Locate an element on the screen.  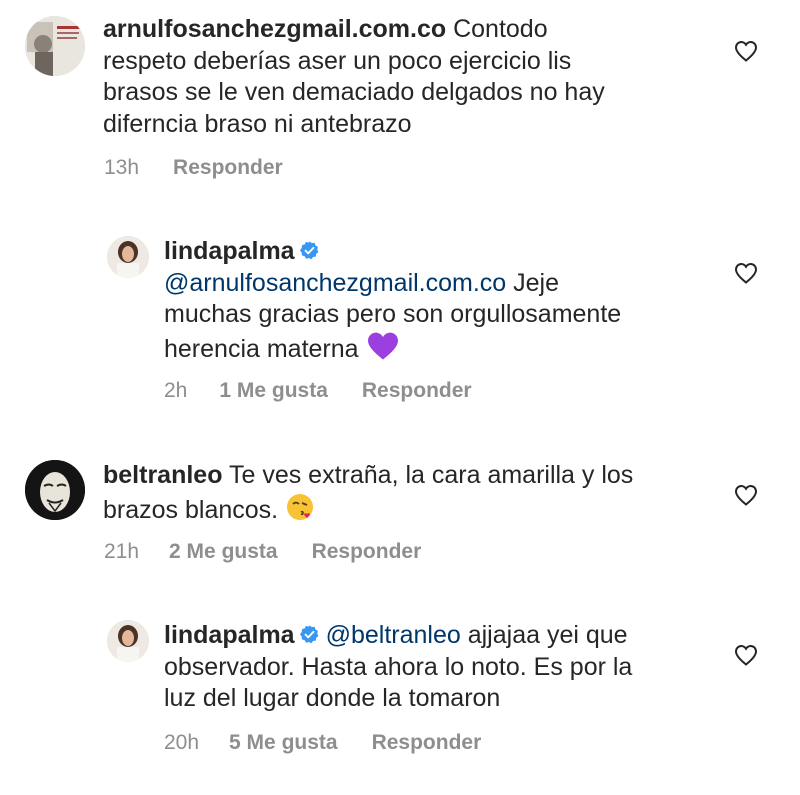
comment-text-line: herencia materna is located at coordinates (261, 348).